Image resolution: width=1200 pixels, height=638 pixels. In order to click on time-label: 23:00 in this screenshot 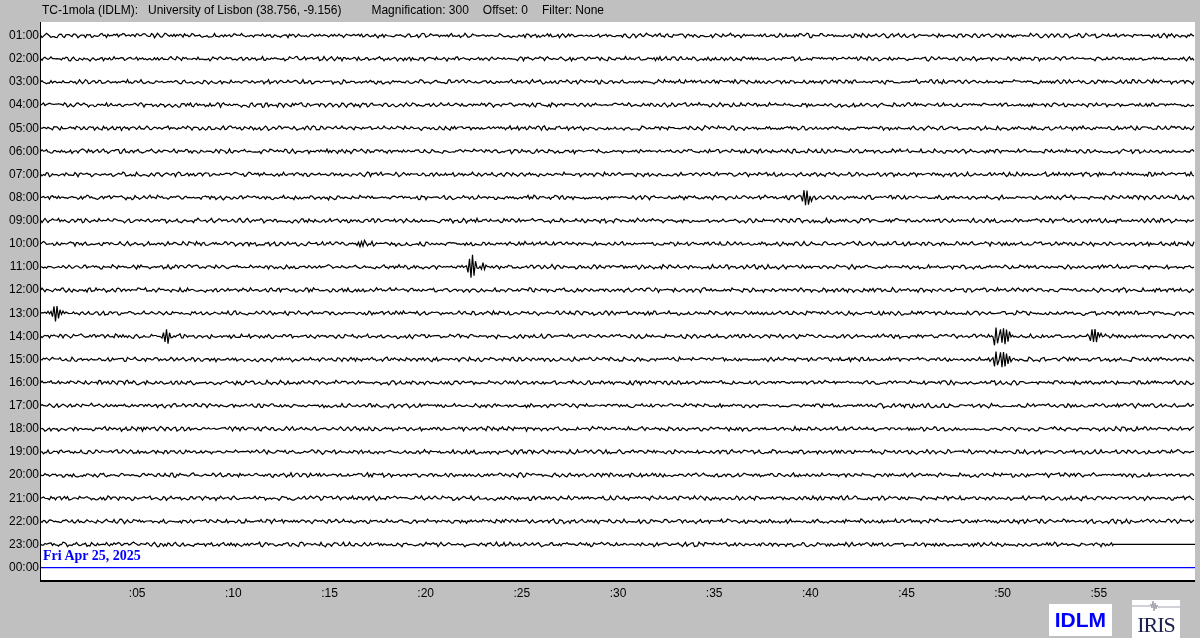, I will do `click(23, 544)`.